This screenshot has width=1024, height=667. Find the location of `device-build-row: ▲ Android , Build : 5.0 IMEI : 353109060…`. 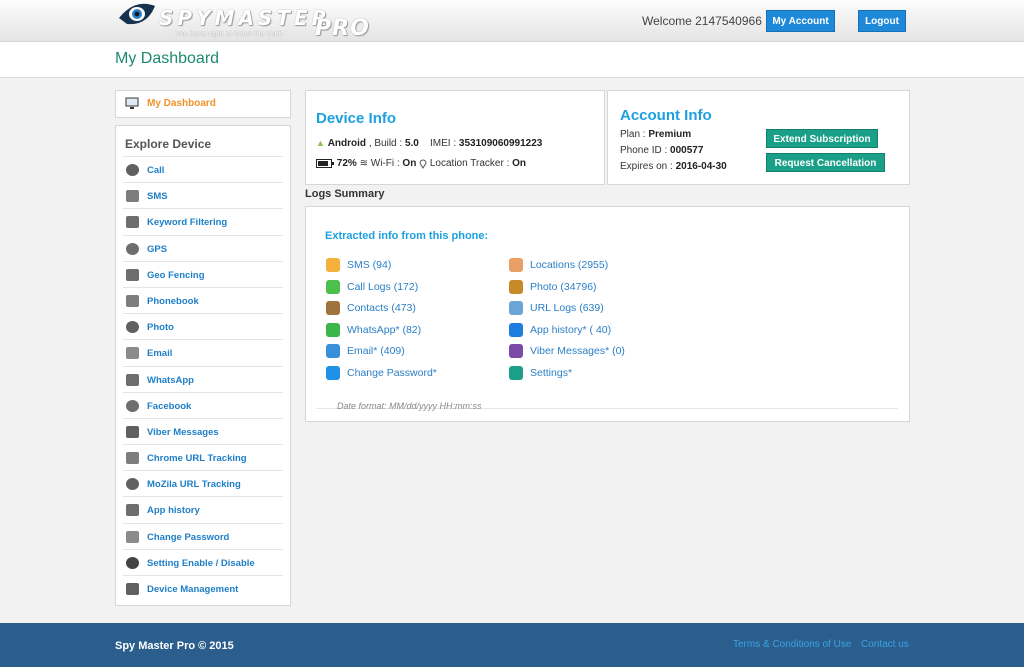

device-build-row: ▲ Android , Build : 5.0 IMEI : 353109060… is located at coordinates (429, 143).